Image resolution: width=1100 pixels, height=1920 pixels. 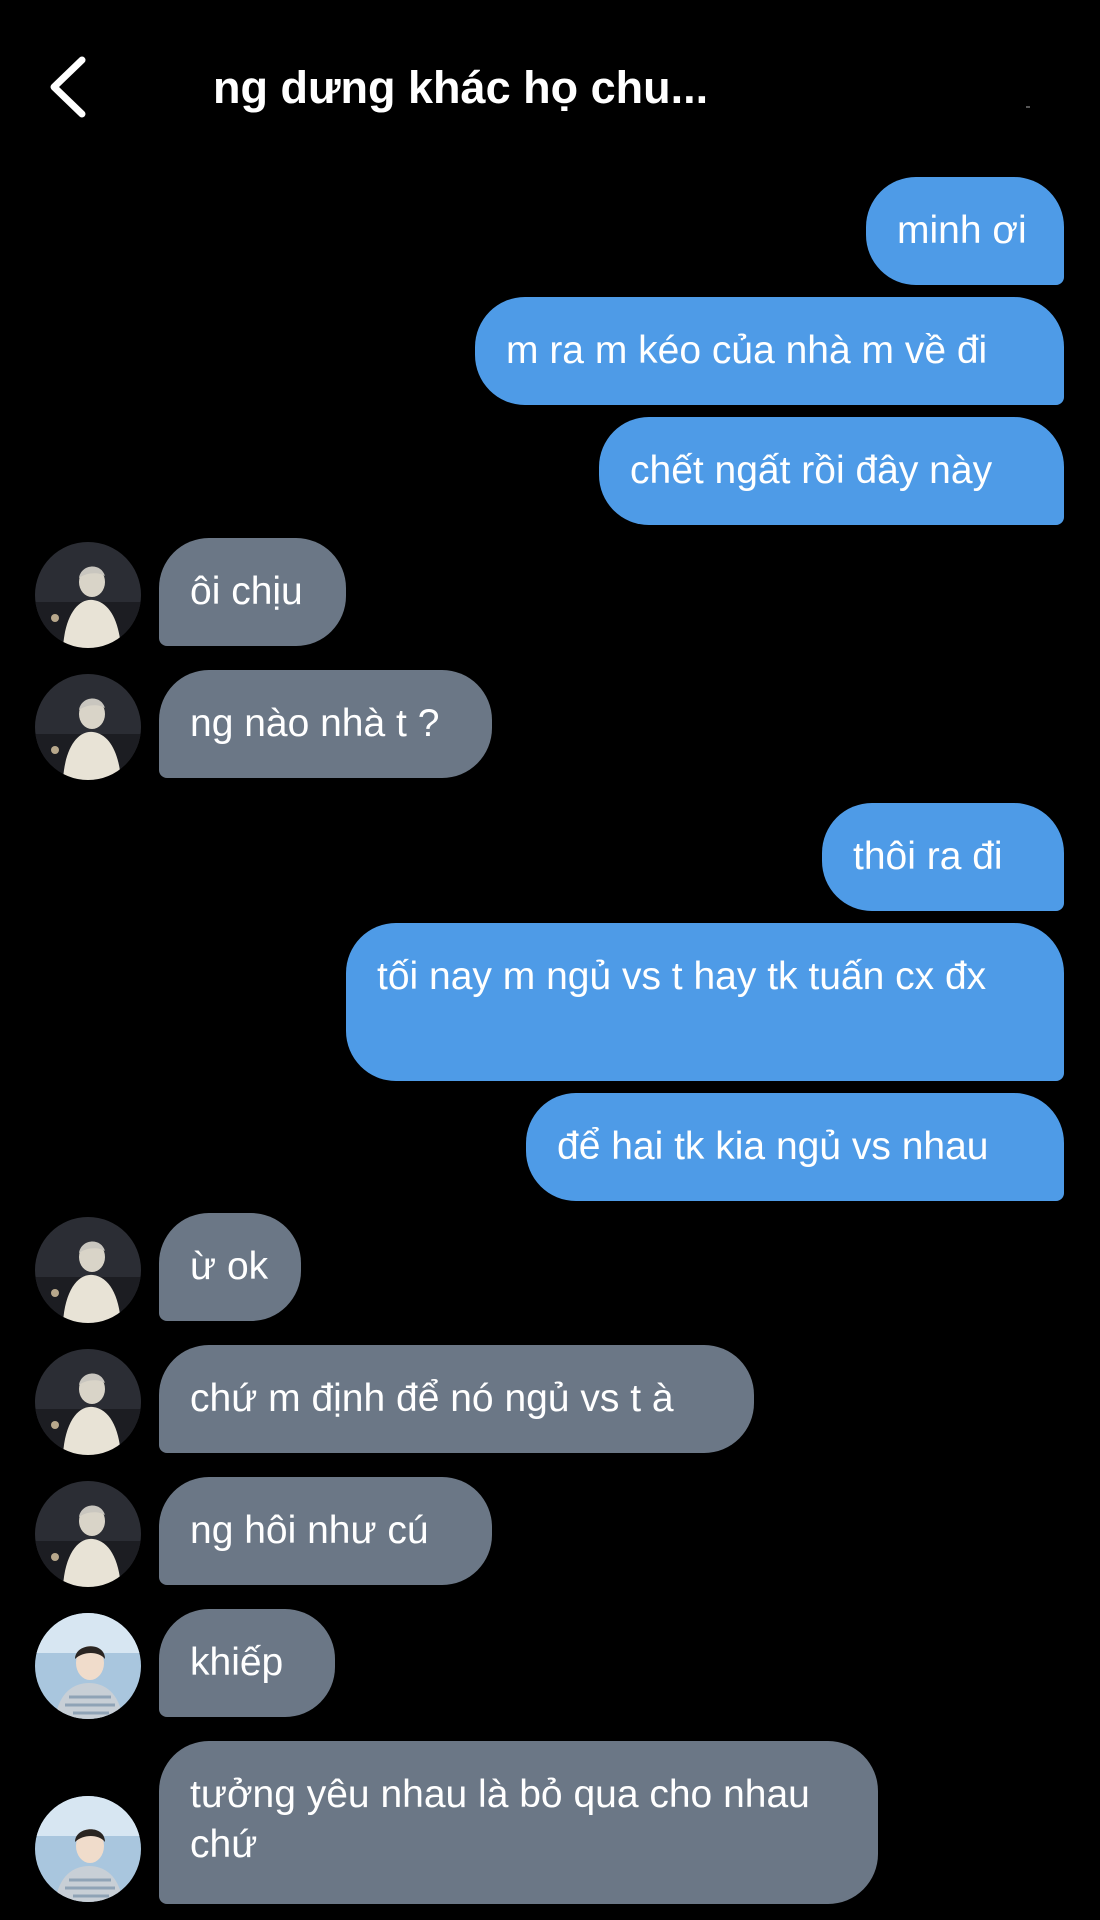 What do you see at coordinates (773, 1146) in the screenshot?
I see `message-text: để hai tk kia ngủ vs nhau` at bounding box center [773, 1146].